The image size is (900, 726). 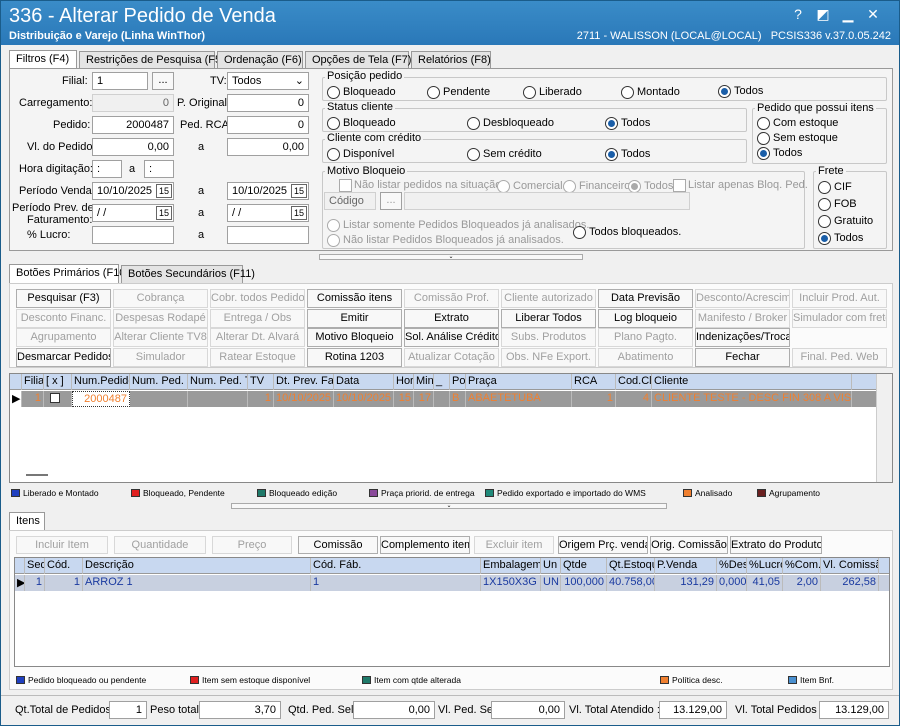 I want to click on credito-sem-radio: Sem crédito, so click(x=504, y=154).